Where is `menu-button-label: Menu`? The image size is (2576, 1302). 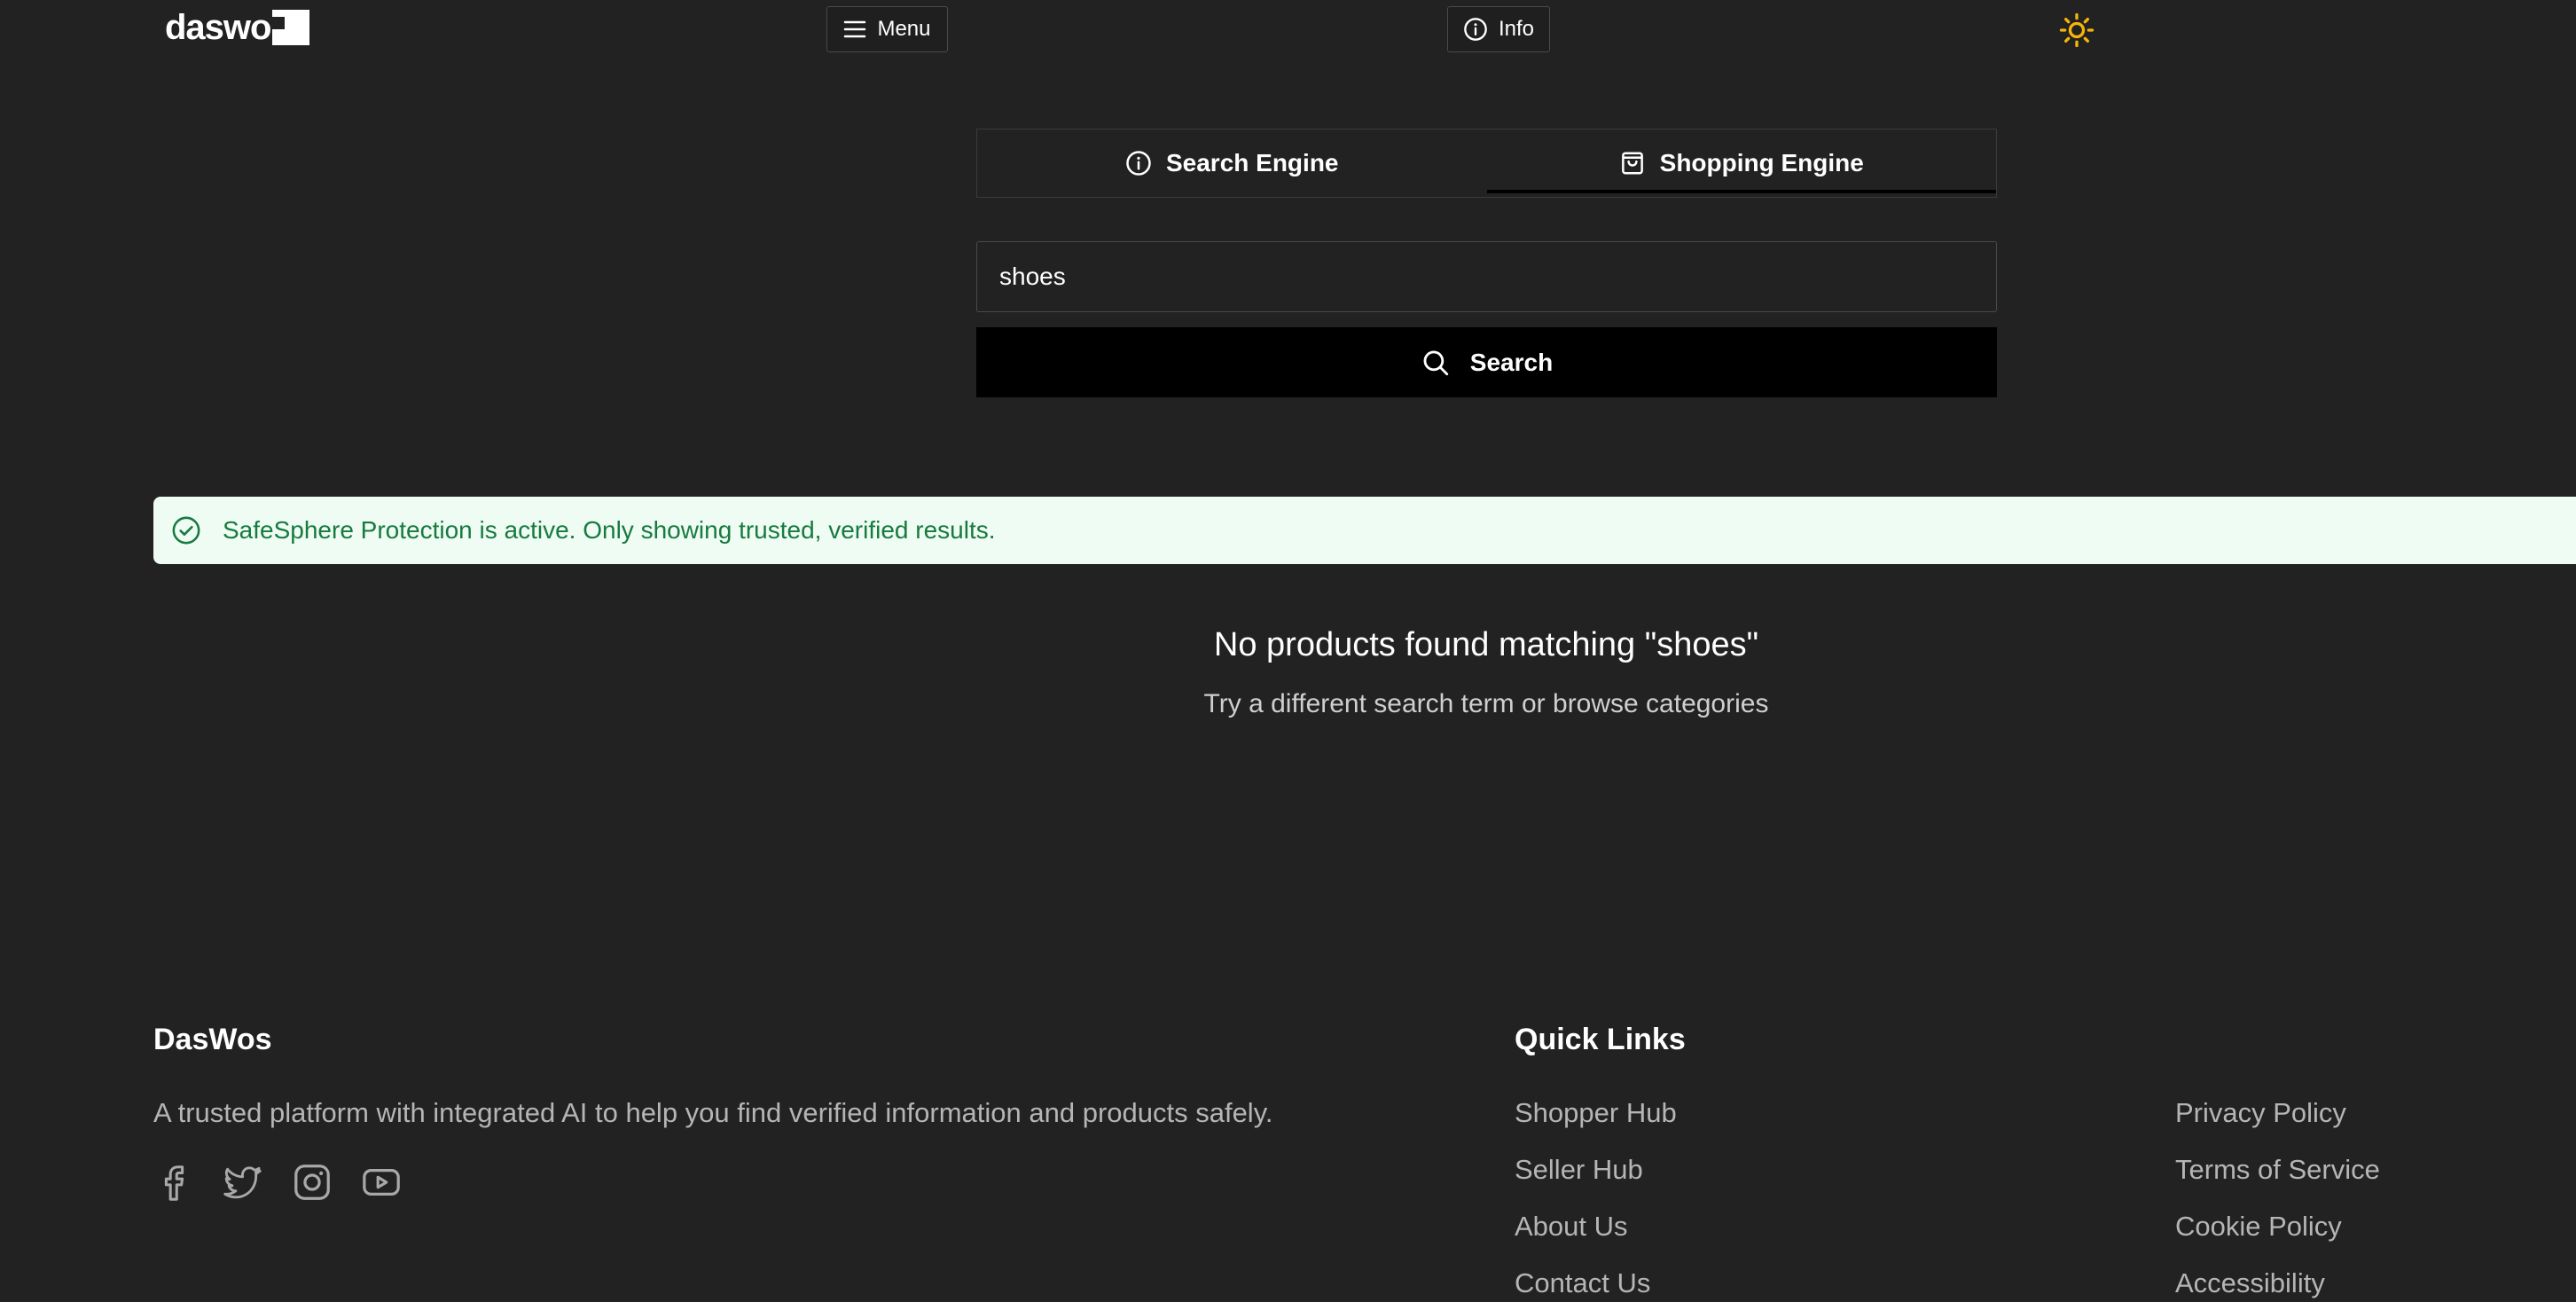
menu-button-label: Menu is located at coordinates (904, 29).